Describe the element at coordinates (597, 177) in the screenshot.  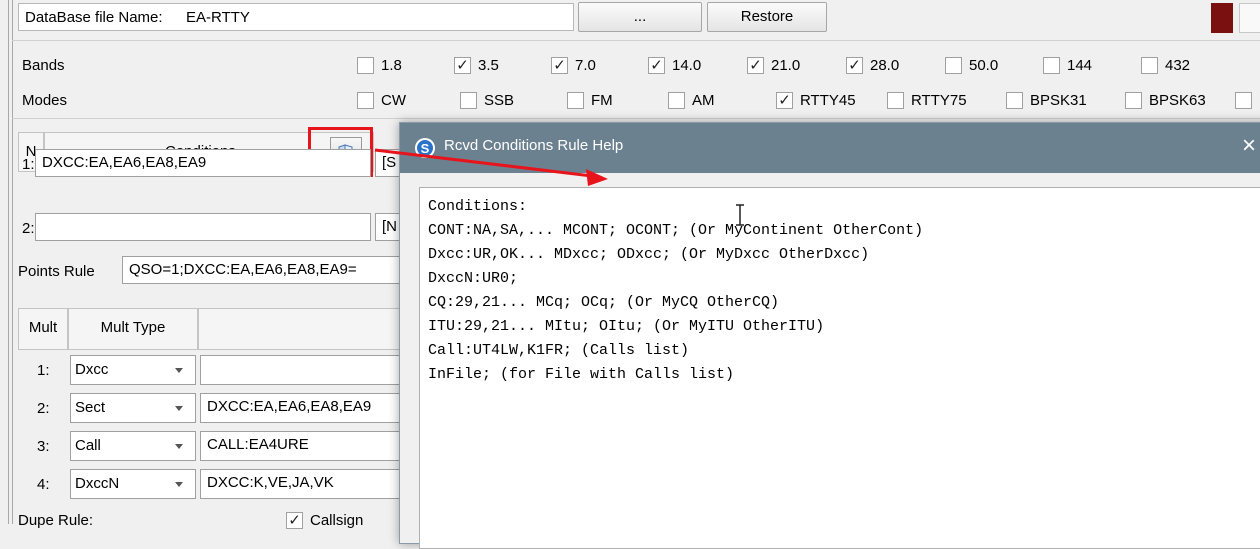
I see `annotation-arrowhead` at that location.